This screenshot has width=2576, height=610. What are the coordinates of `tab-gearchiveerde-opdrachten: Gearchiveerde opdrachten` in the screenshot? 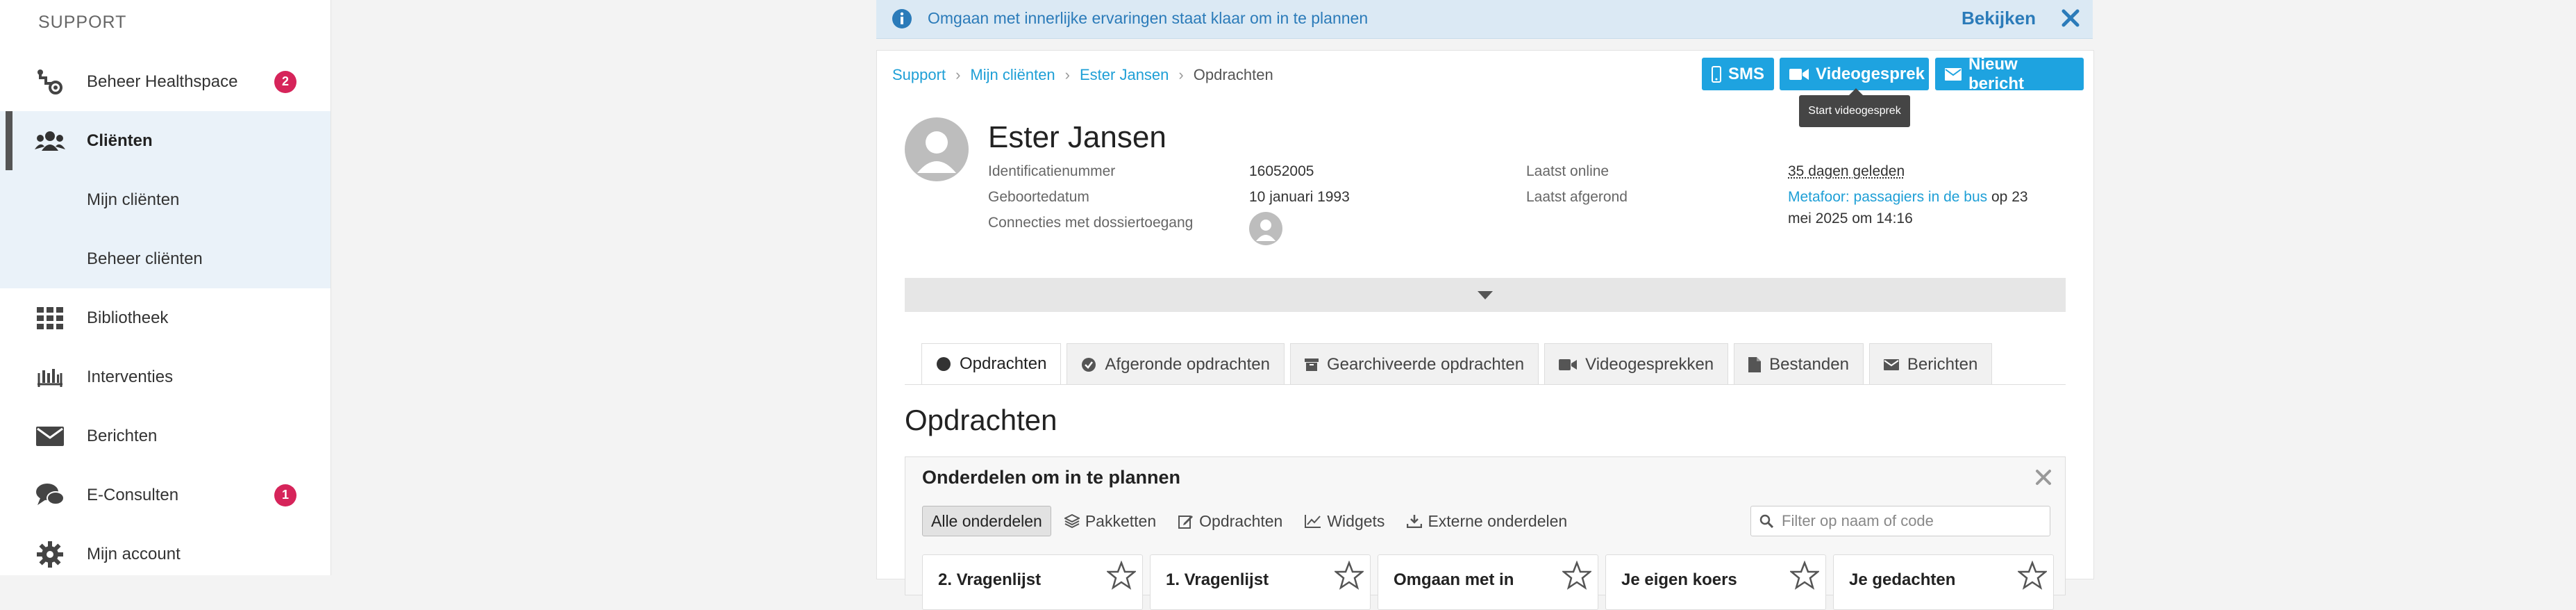 It's located at (1414, 364).